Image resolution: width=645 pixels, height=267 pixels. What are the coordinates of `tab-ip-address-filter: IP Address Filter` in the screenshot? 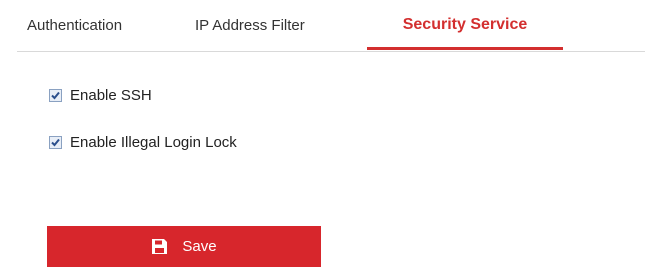 It's located at (250, 34).